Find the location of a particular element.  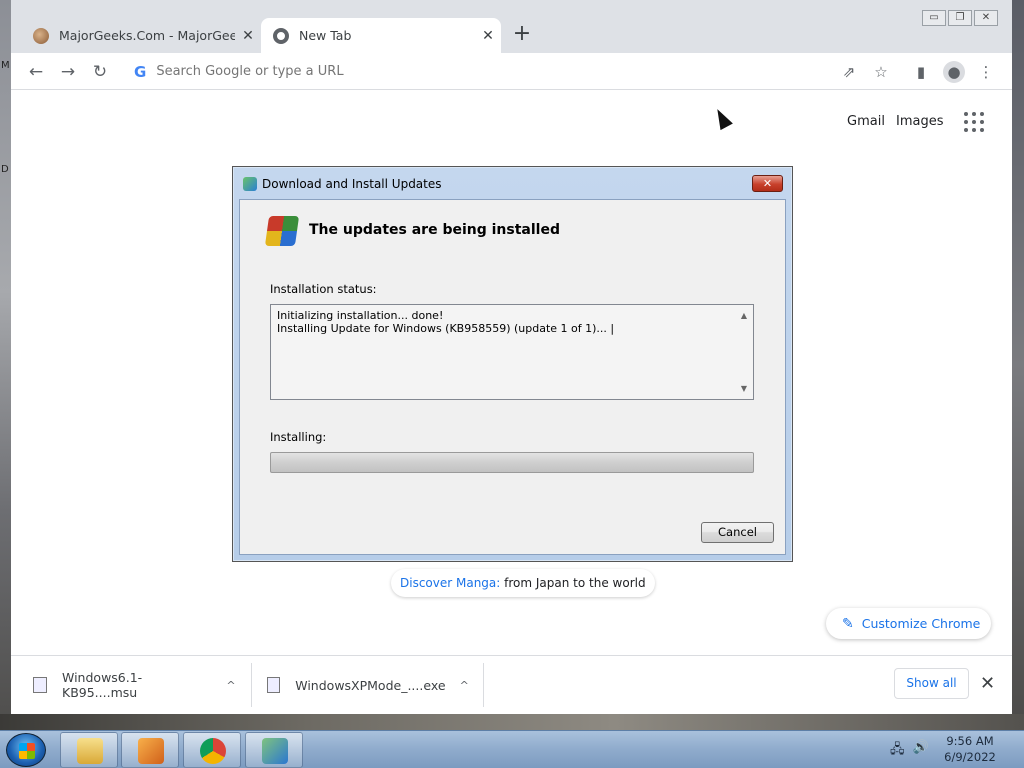

forward-arrow-icon: → is located at coordinates (68, 72).